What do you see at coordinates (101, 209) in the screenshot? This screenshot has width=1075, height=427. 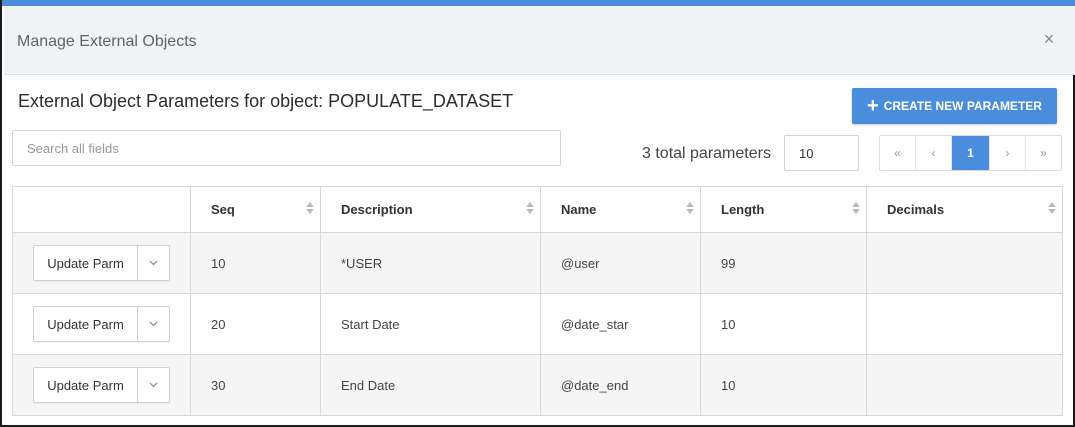 I see `column-header-actions` at bounding box center [101, 209].